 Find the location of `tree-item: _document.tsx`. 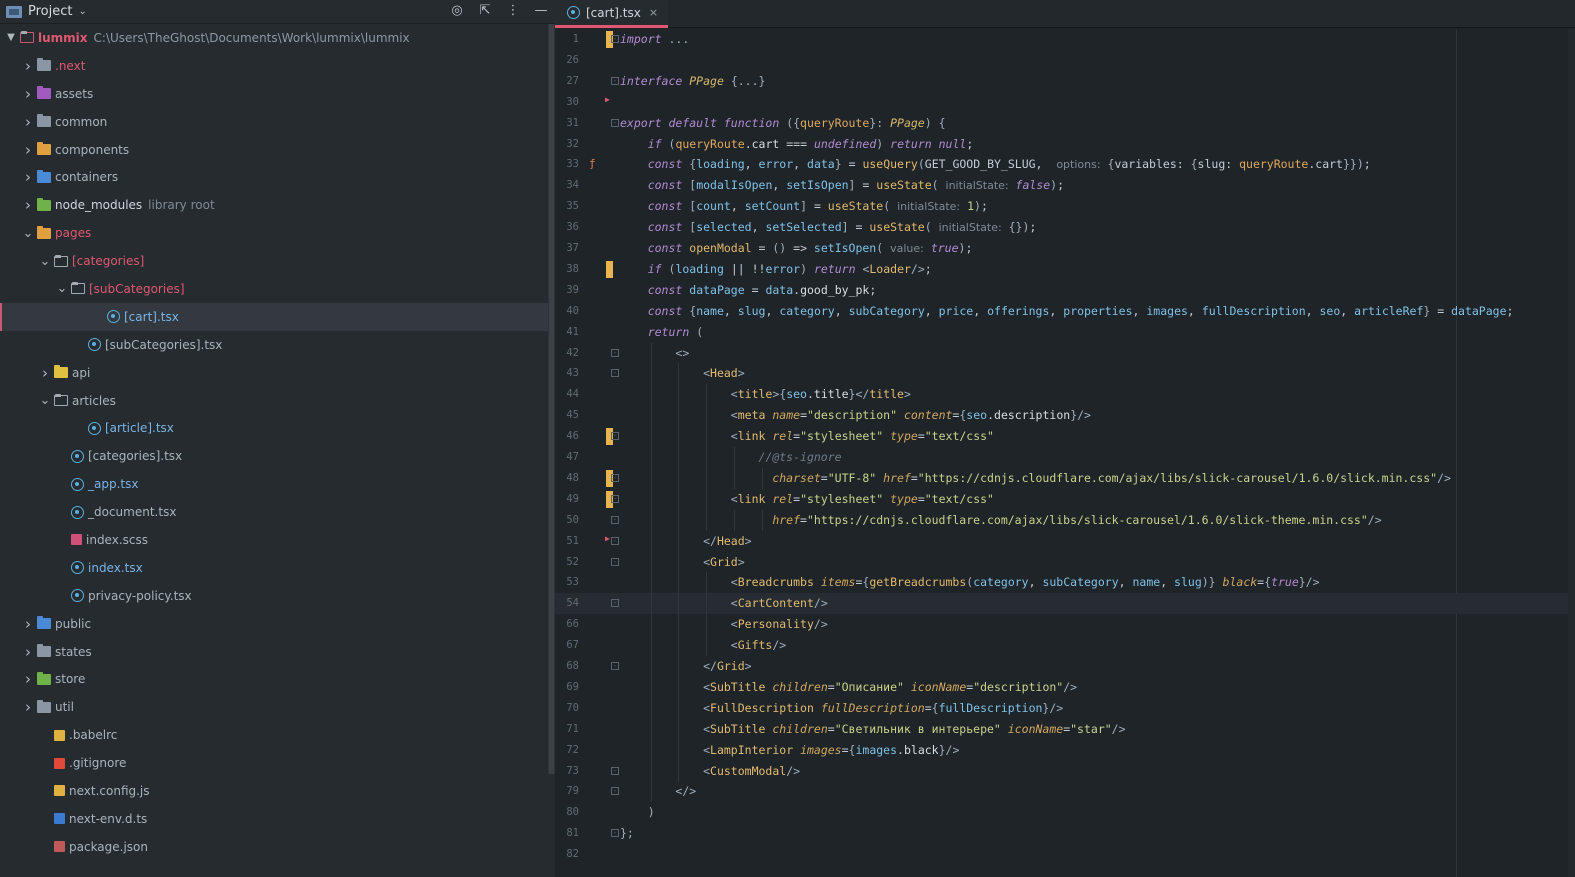

tree-item: _document.tsx is located at coordinates (274, 512).